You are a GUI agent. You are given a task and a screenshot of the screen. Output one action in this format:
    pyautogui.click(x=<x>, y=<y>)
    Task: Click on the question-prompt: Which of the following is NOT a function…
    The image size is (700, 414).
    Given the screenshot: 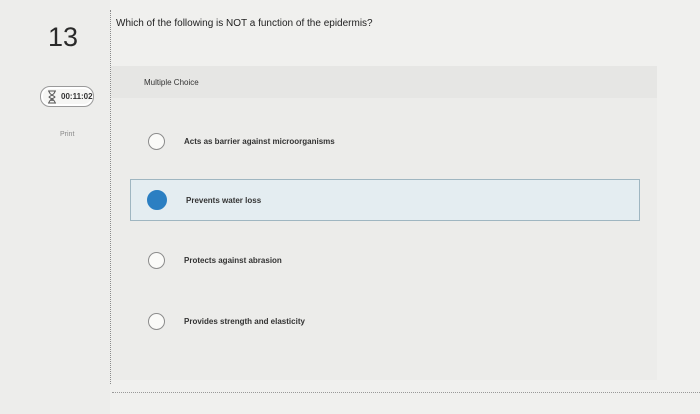 What is the action you would take?
    pyautogui.click(x=244, y=23)
    